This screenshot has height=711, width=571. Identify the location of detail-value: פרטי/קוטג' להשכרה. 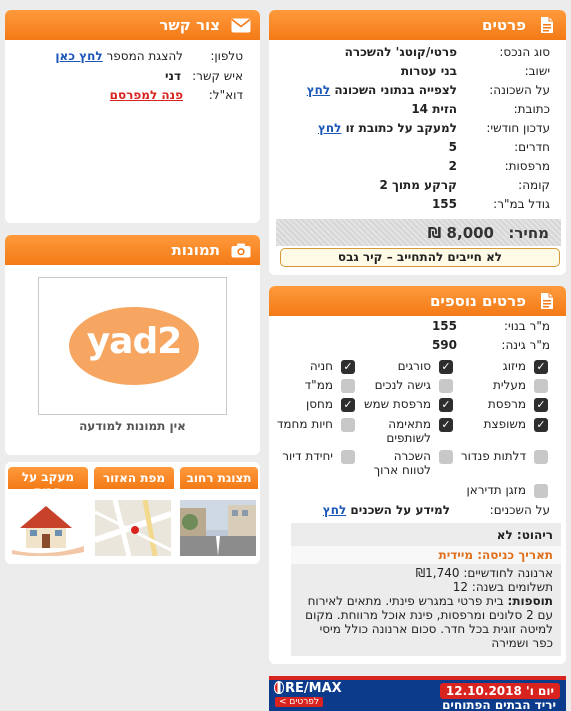
(400, 52).